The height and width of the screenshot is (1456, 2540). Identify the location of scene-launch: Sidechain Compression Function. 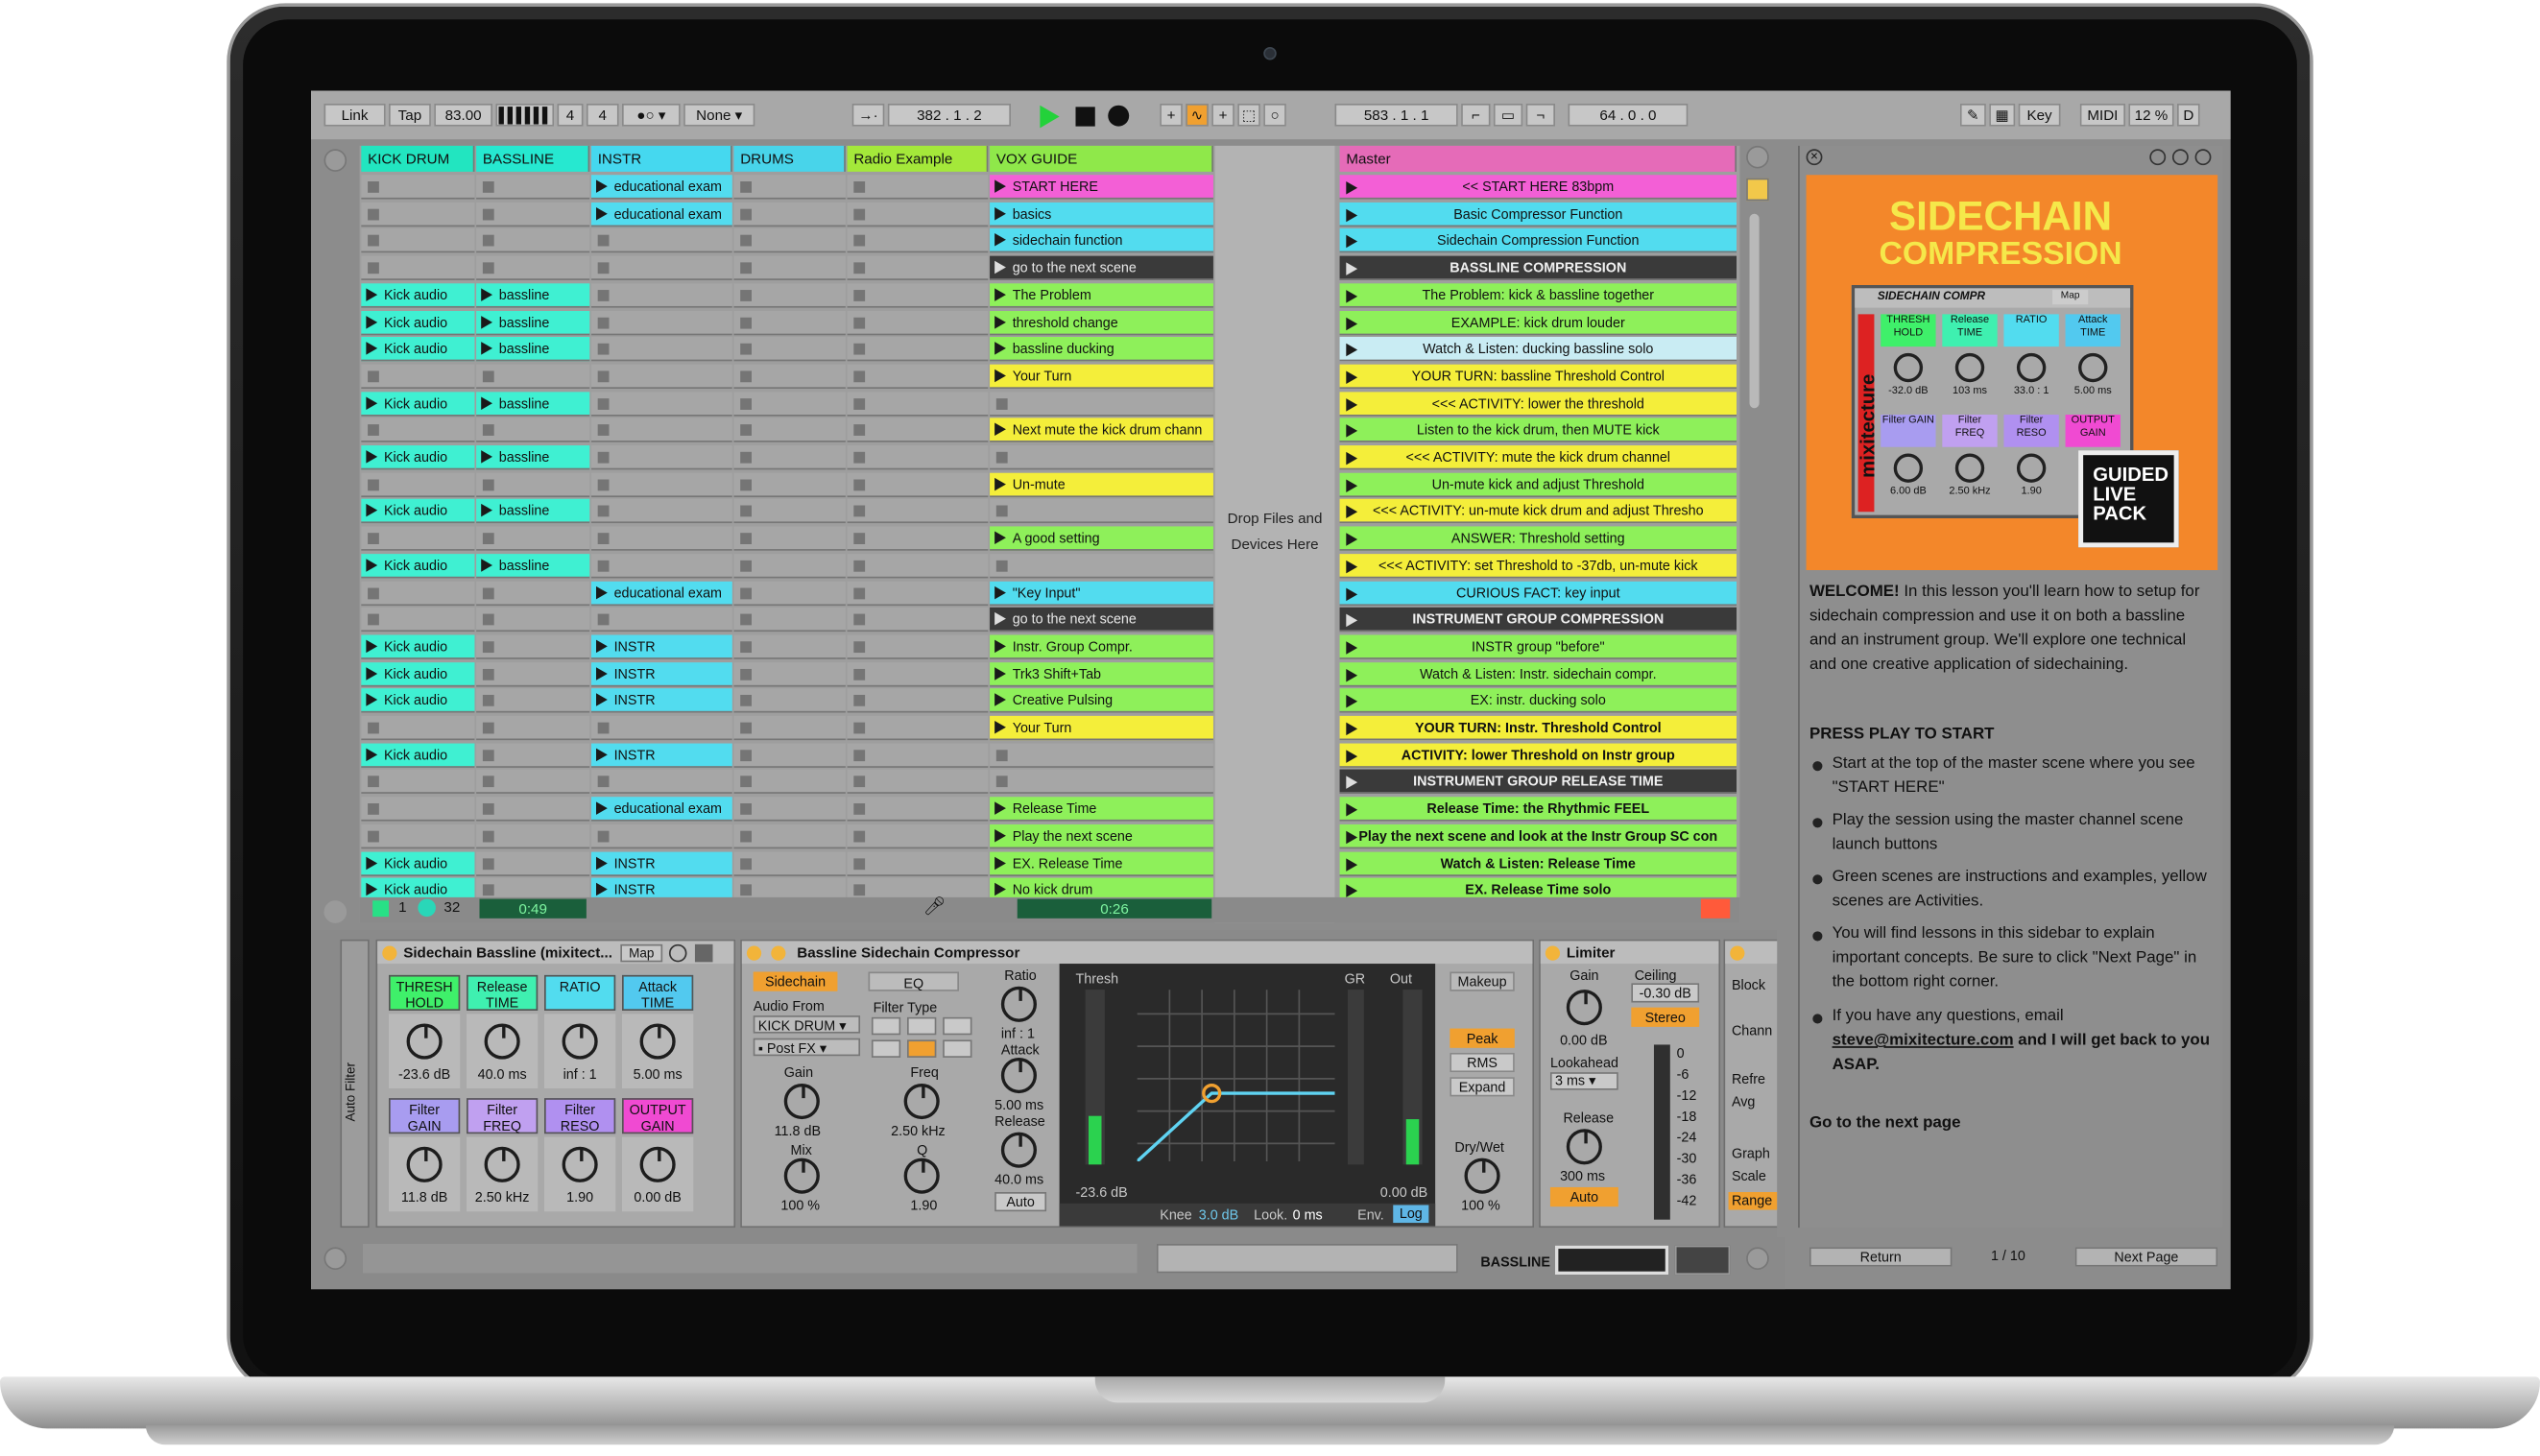
(1538, 240).